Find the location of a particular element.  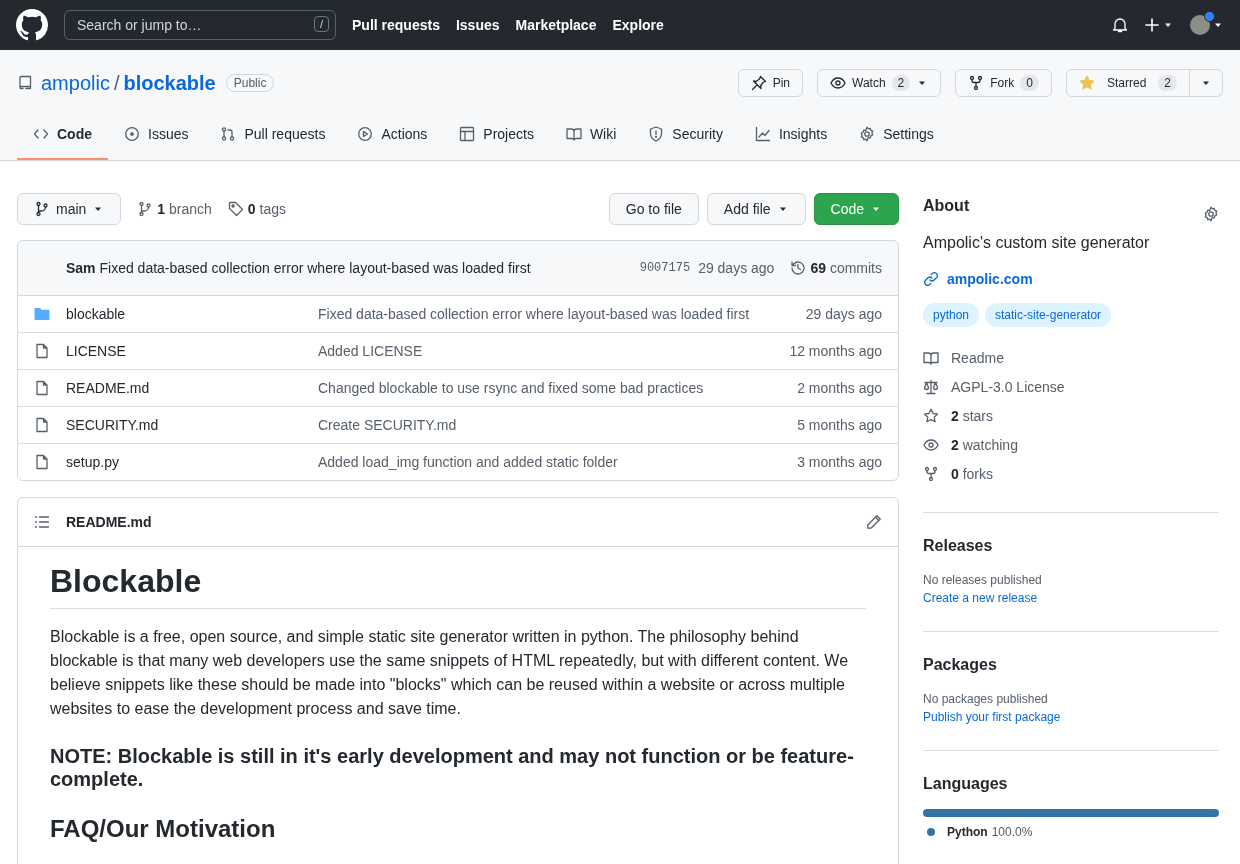

file-name-link: SECURITY.md is located at coordinates (192, 425).